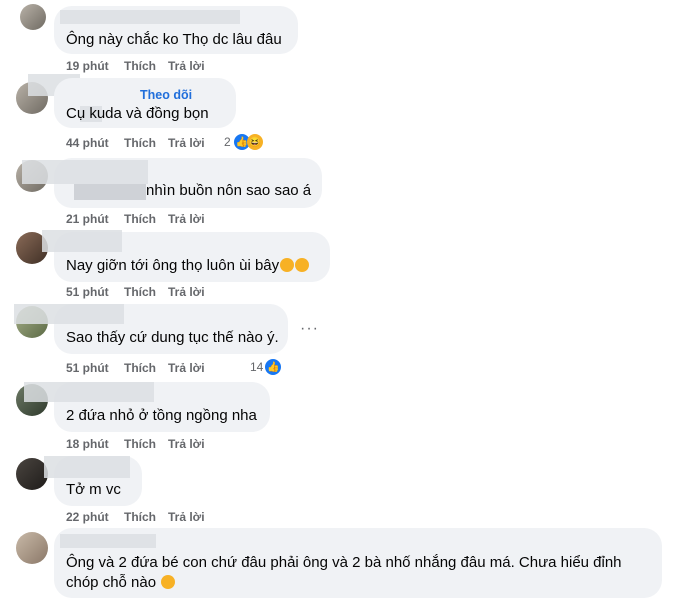  I want to click on reaction-count: 2, so click(227, 142).